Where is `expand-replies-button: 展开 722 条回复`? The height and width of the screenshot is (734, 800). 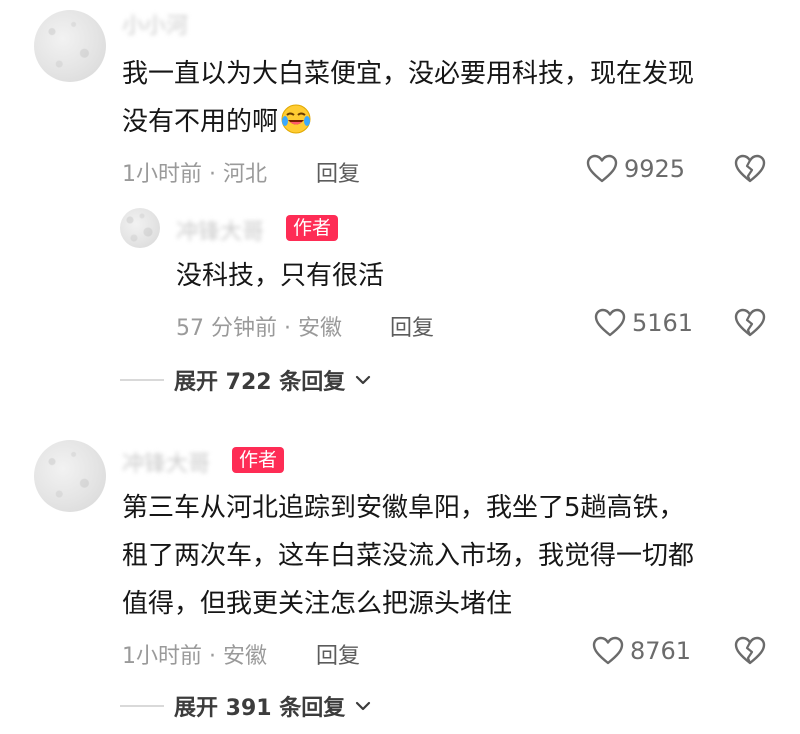
expand-replies-button: 展开 722 条回复 is located at coordinates (245, 380).